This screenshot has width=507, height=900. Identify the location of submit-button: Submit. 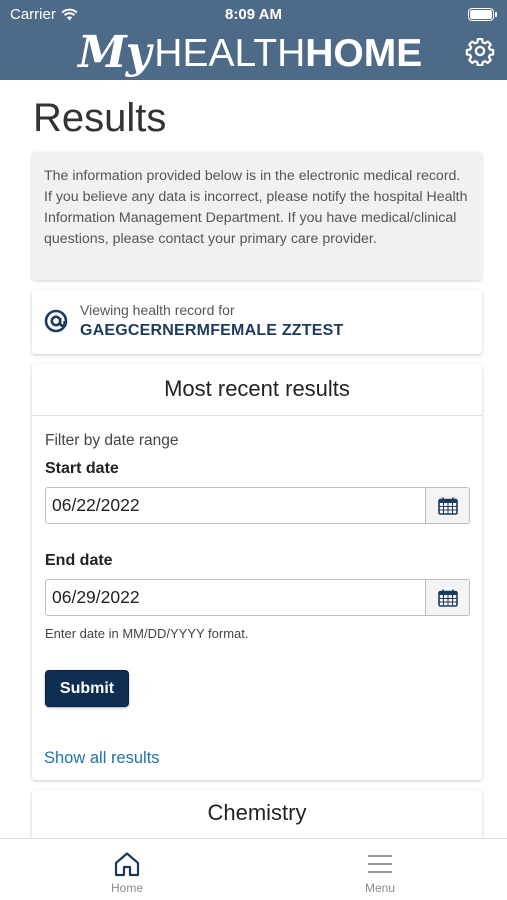
(87, 688).